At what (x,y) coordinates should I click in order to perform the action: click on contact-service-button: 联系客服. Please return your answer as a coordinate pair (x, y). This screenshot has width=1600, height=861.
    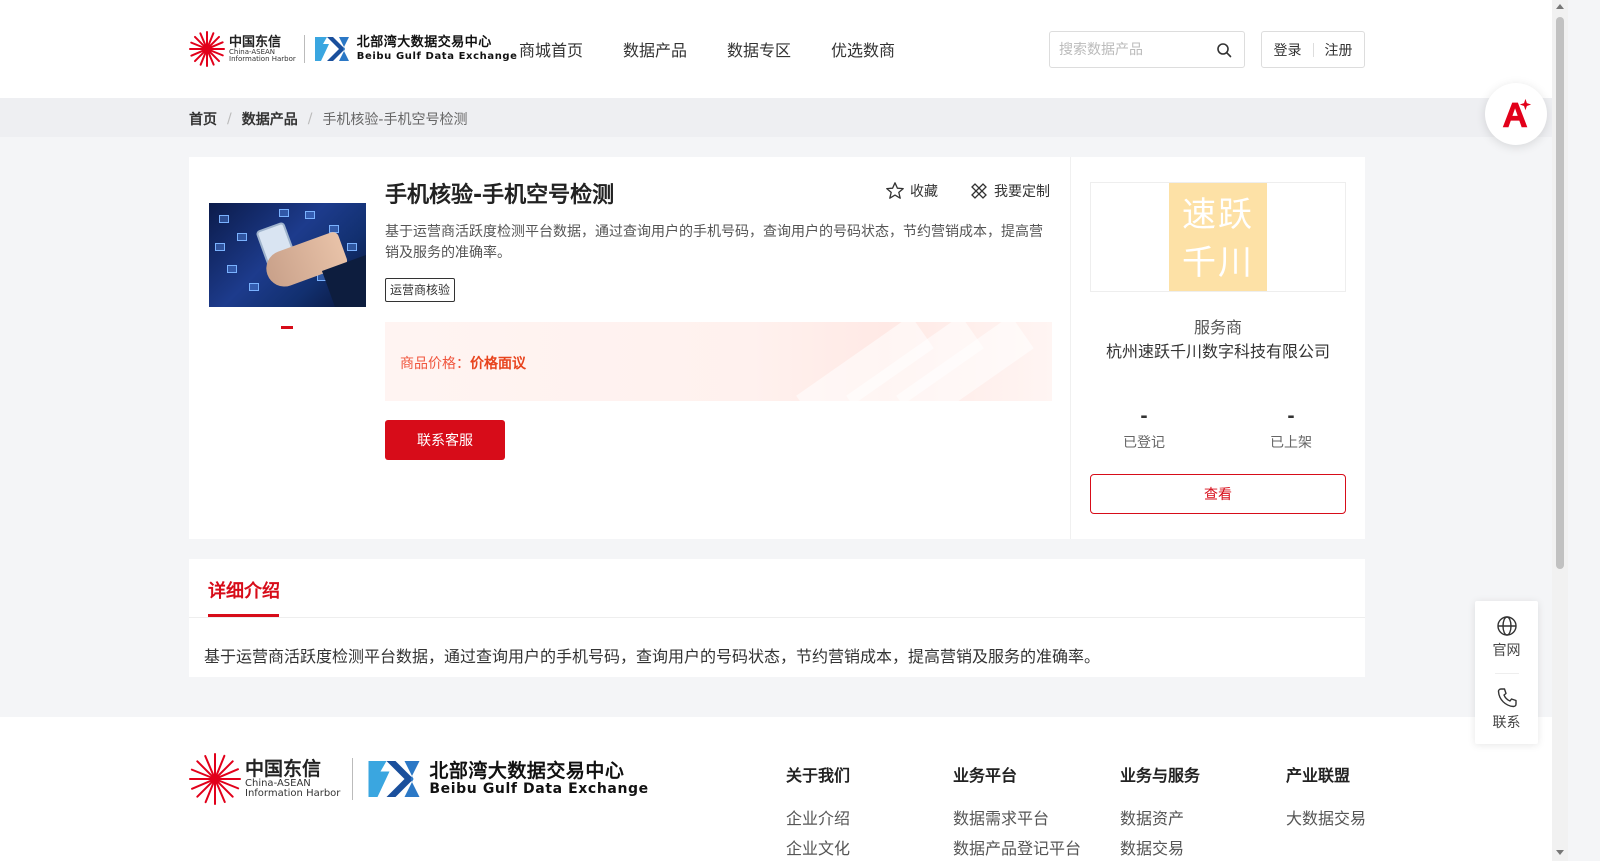
    Looking at the image, I should click on (445, 440).